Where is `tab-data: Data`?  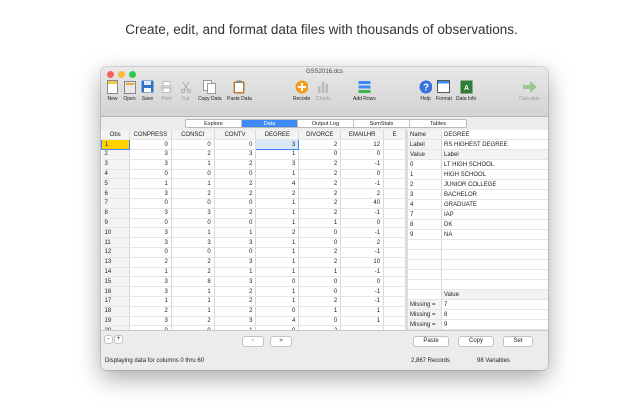 tab-data: Data is located at coordinates (270, 123).